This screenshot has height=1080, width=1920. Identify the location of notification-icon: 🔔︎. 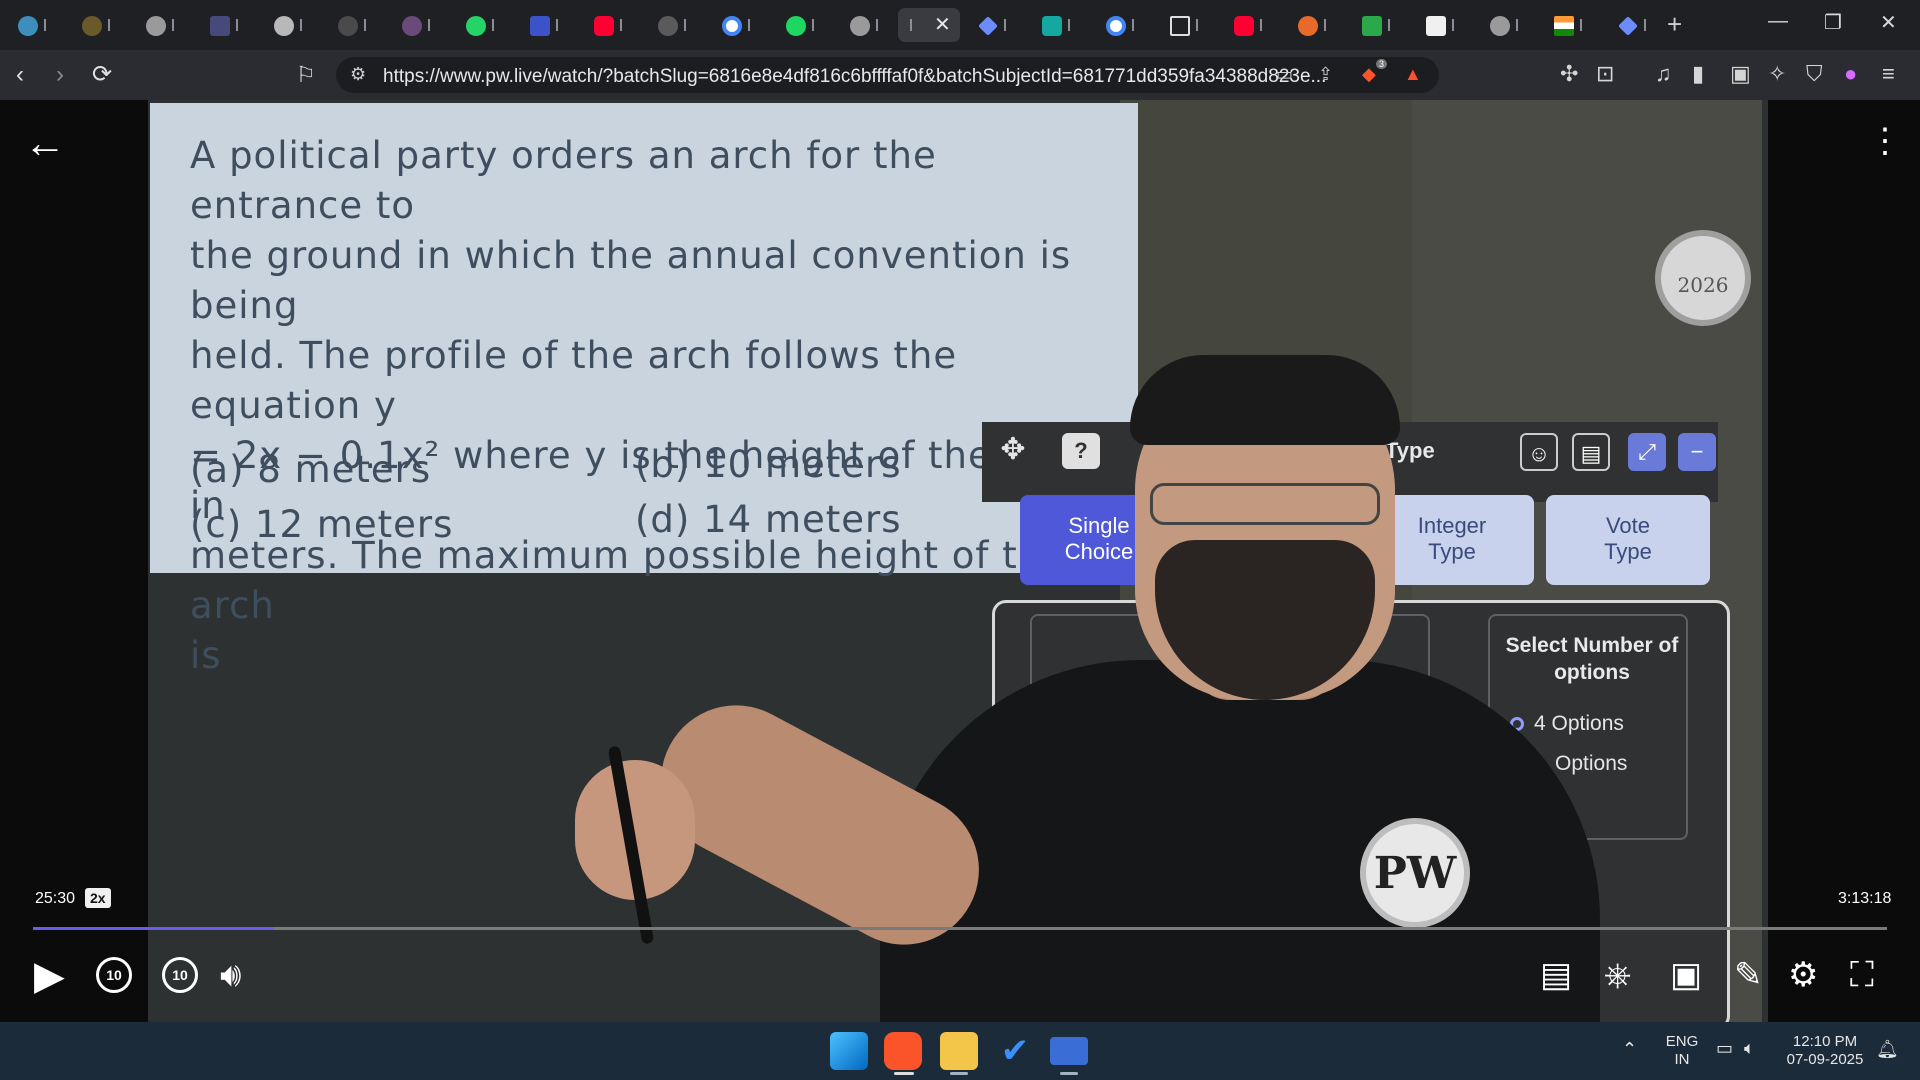
(1887, 1049).